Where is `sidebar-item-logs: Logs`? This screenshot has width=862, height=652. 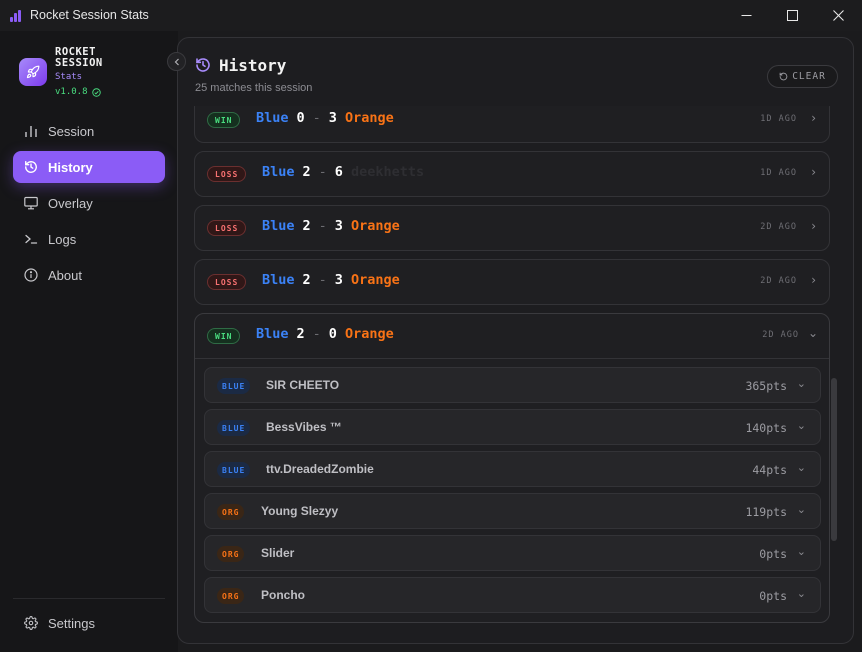
sidebar-item-logs: Logs is located at coordinates (89, 239).